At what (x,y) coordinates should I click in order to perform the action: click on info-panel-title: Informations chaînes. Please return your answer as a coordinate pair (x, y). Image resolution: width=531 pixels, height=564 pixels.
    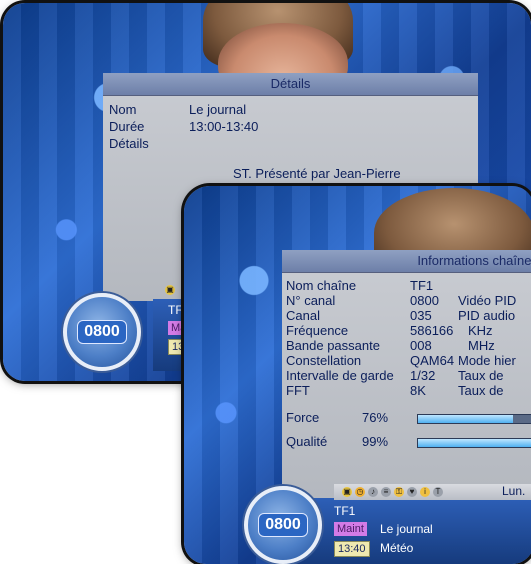
    Looking at the image, I should click on (406, 261).